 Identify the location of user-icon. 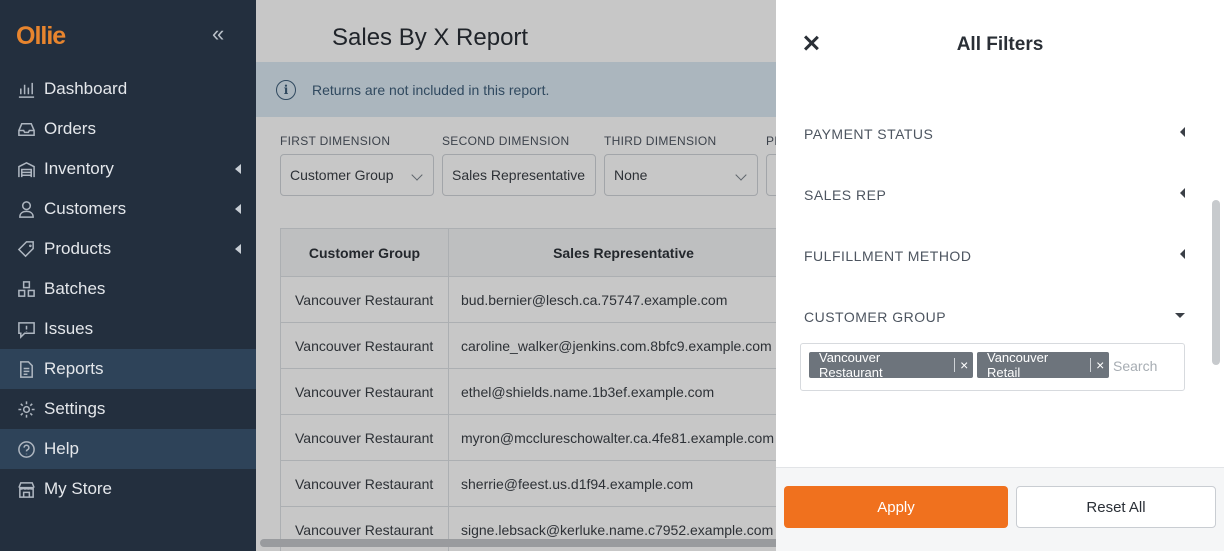
(26, 209).